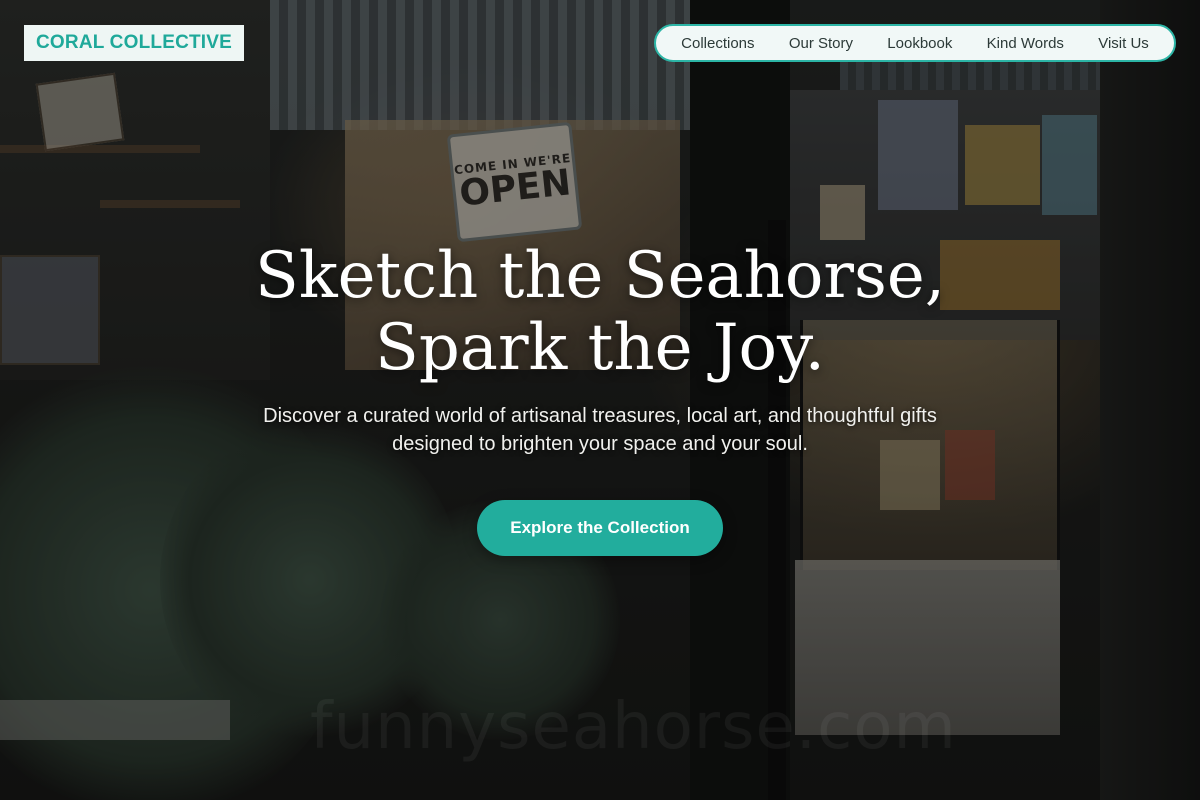 Image resolution: width=1200 pixels, height=800 pixels. What do you see at coordinates (919, 43) in the screenshot?
I see `nav-item-lookbook: Lookbook` at bounding box center [919, 43].